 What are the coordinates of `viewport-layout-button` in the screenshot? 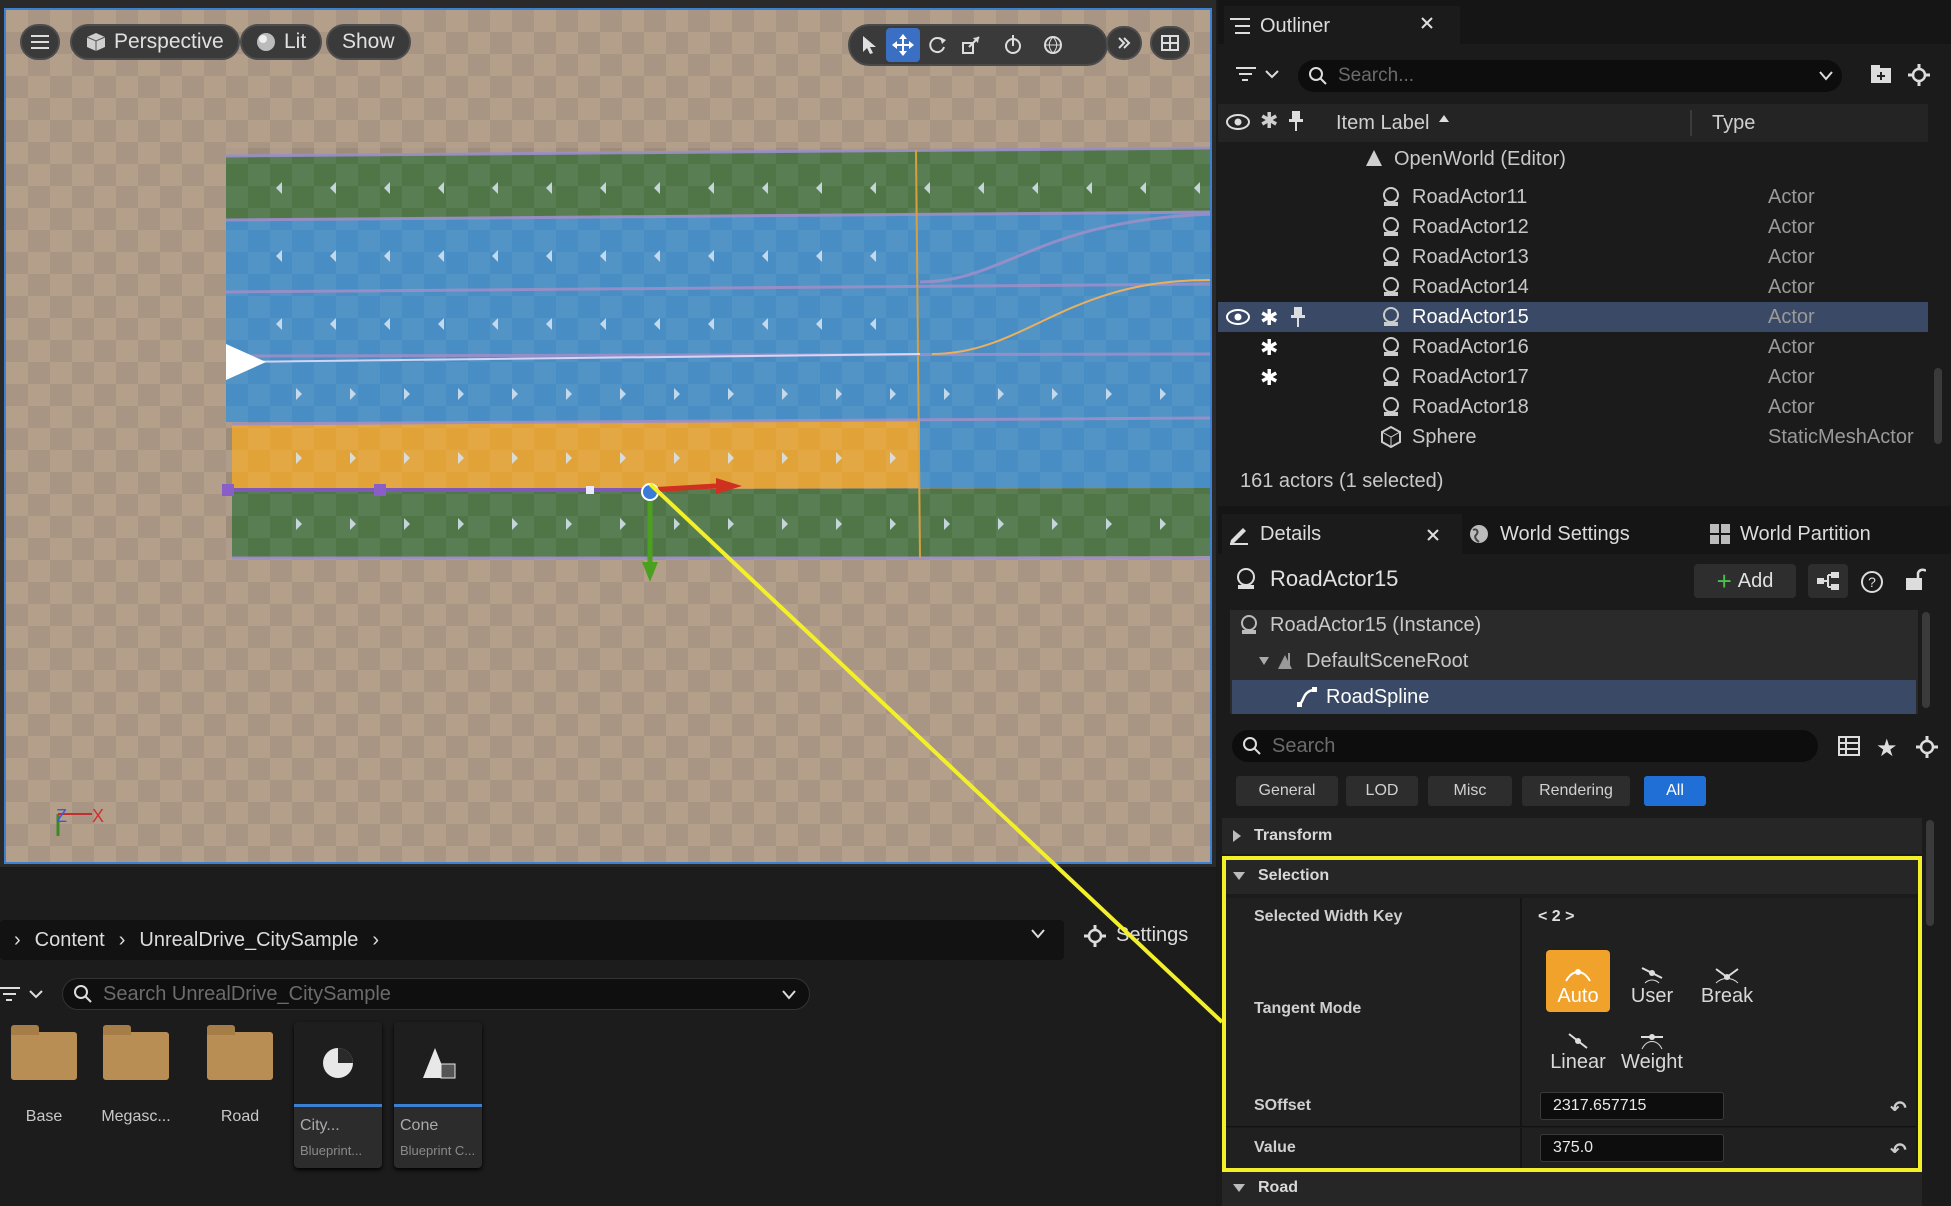 It's located at (1170, 43).